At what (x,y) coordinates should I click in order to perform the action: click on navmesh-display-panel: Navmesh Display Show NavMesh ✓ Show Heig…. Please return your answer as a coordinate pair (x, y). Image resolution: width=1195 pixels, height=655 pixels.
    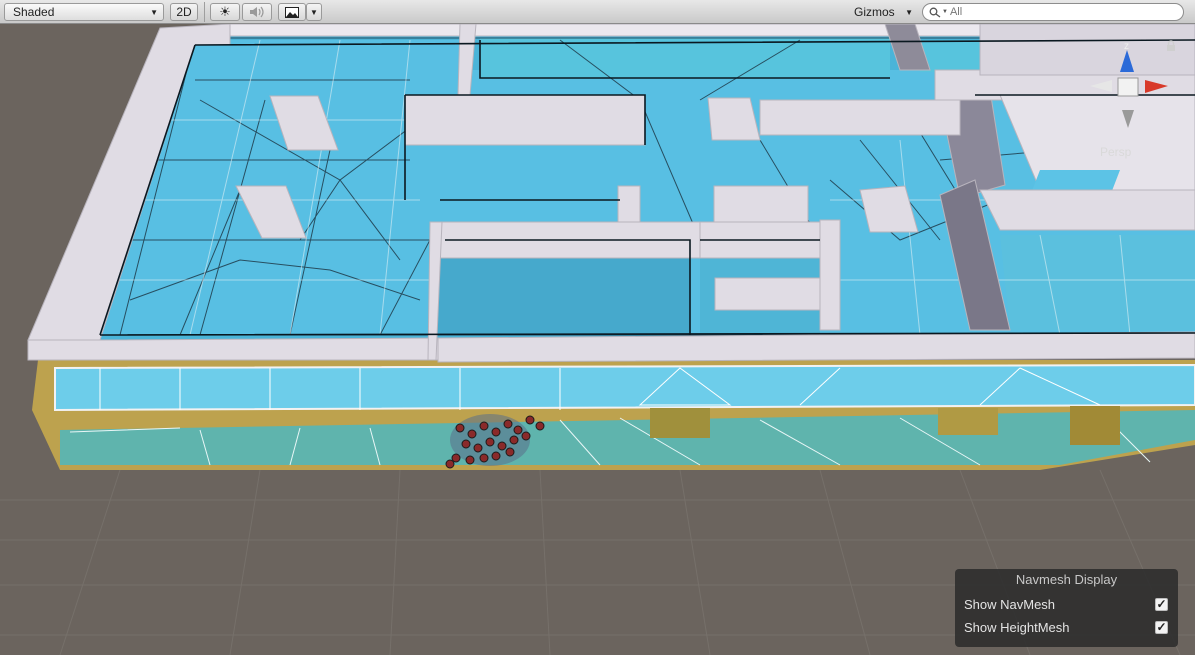
    Looking at the image, I should click on (1066, 608).